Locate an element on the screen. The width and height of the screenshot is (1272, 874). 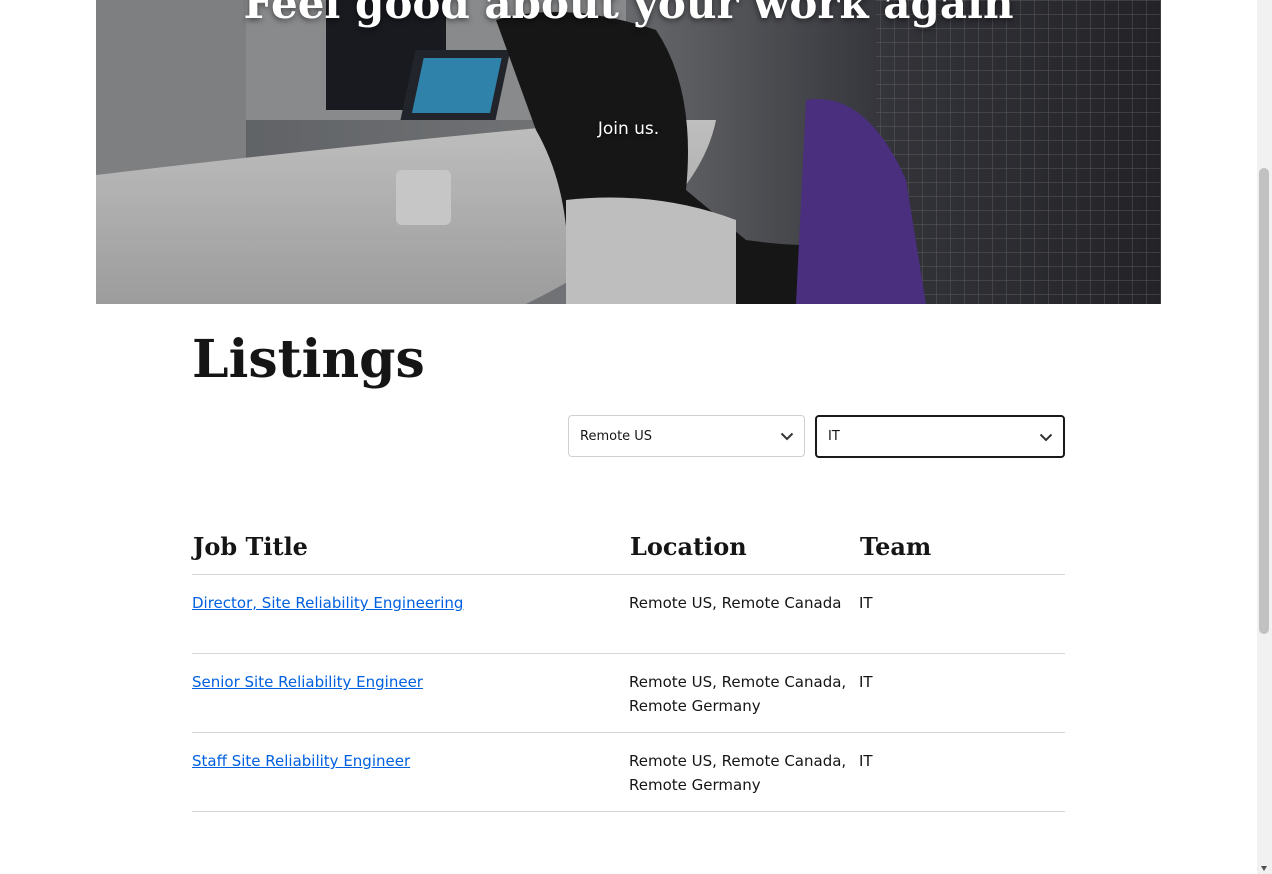
table-header-row: Job Title Location Team is located at coordinates (628, 546).